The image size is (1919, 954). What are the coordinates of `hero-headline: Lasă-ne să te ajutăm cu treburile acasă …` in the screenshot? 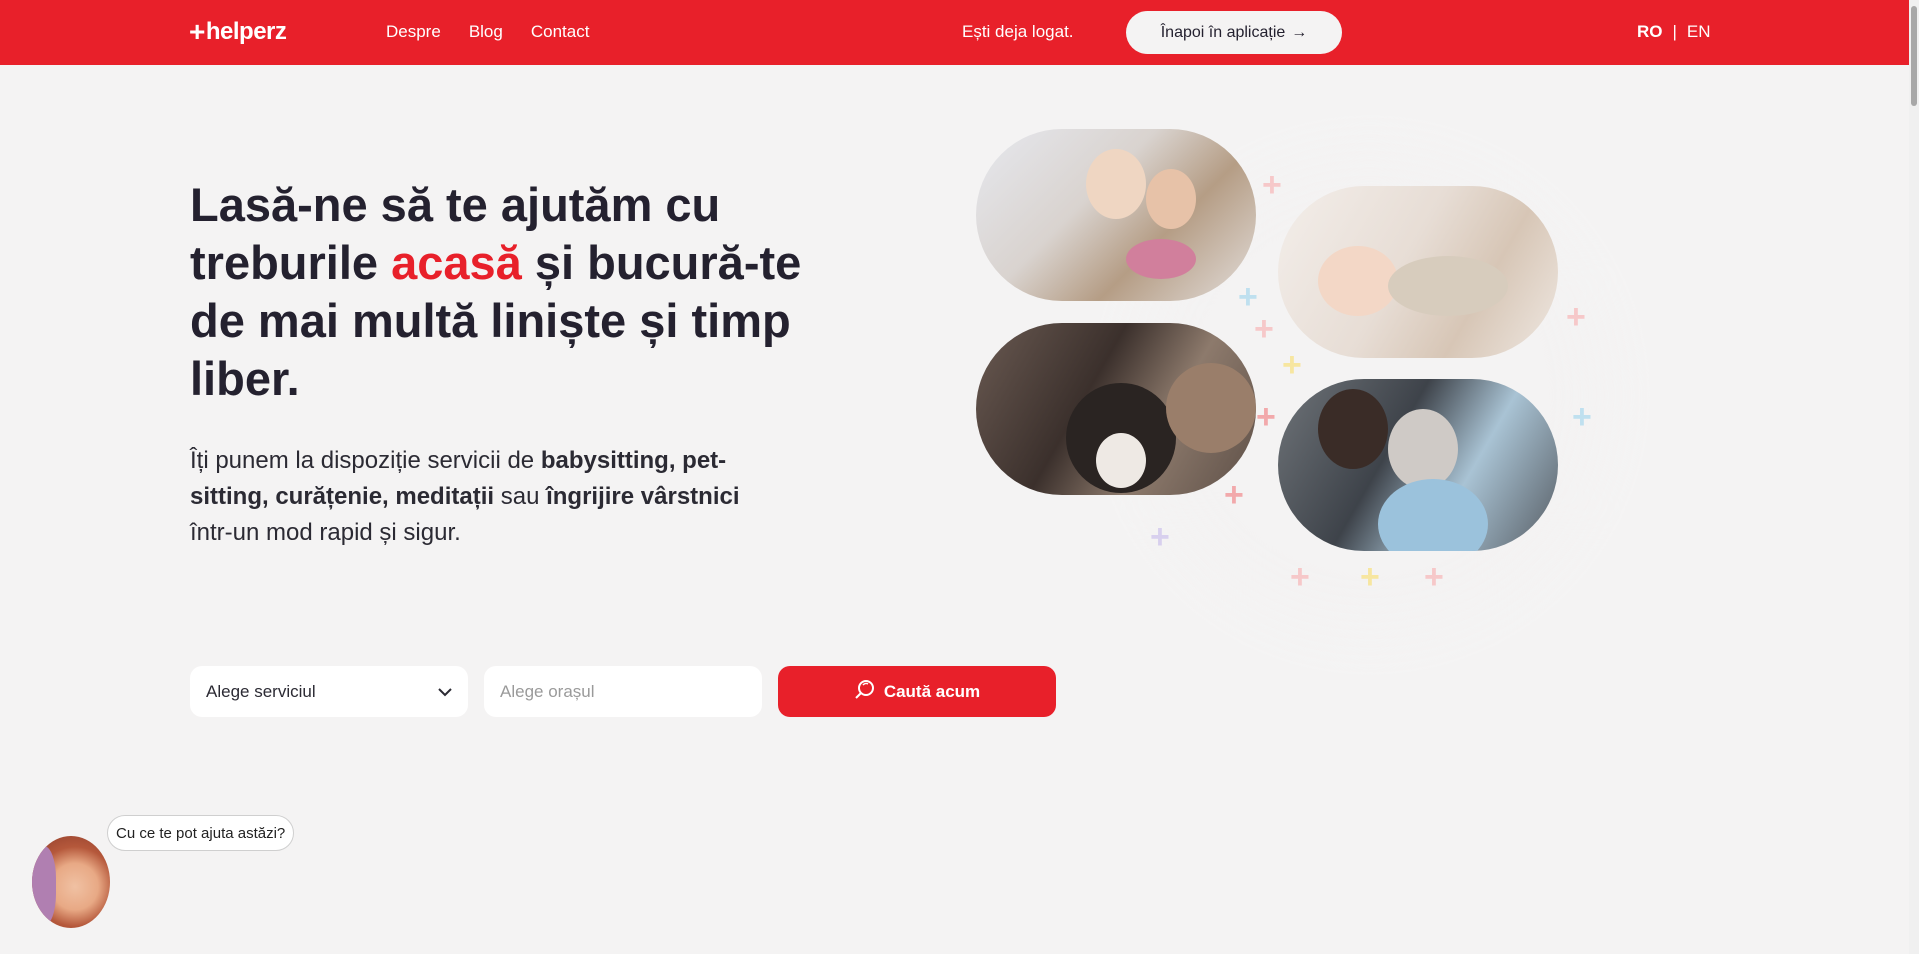 It's located at (496, 291).